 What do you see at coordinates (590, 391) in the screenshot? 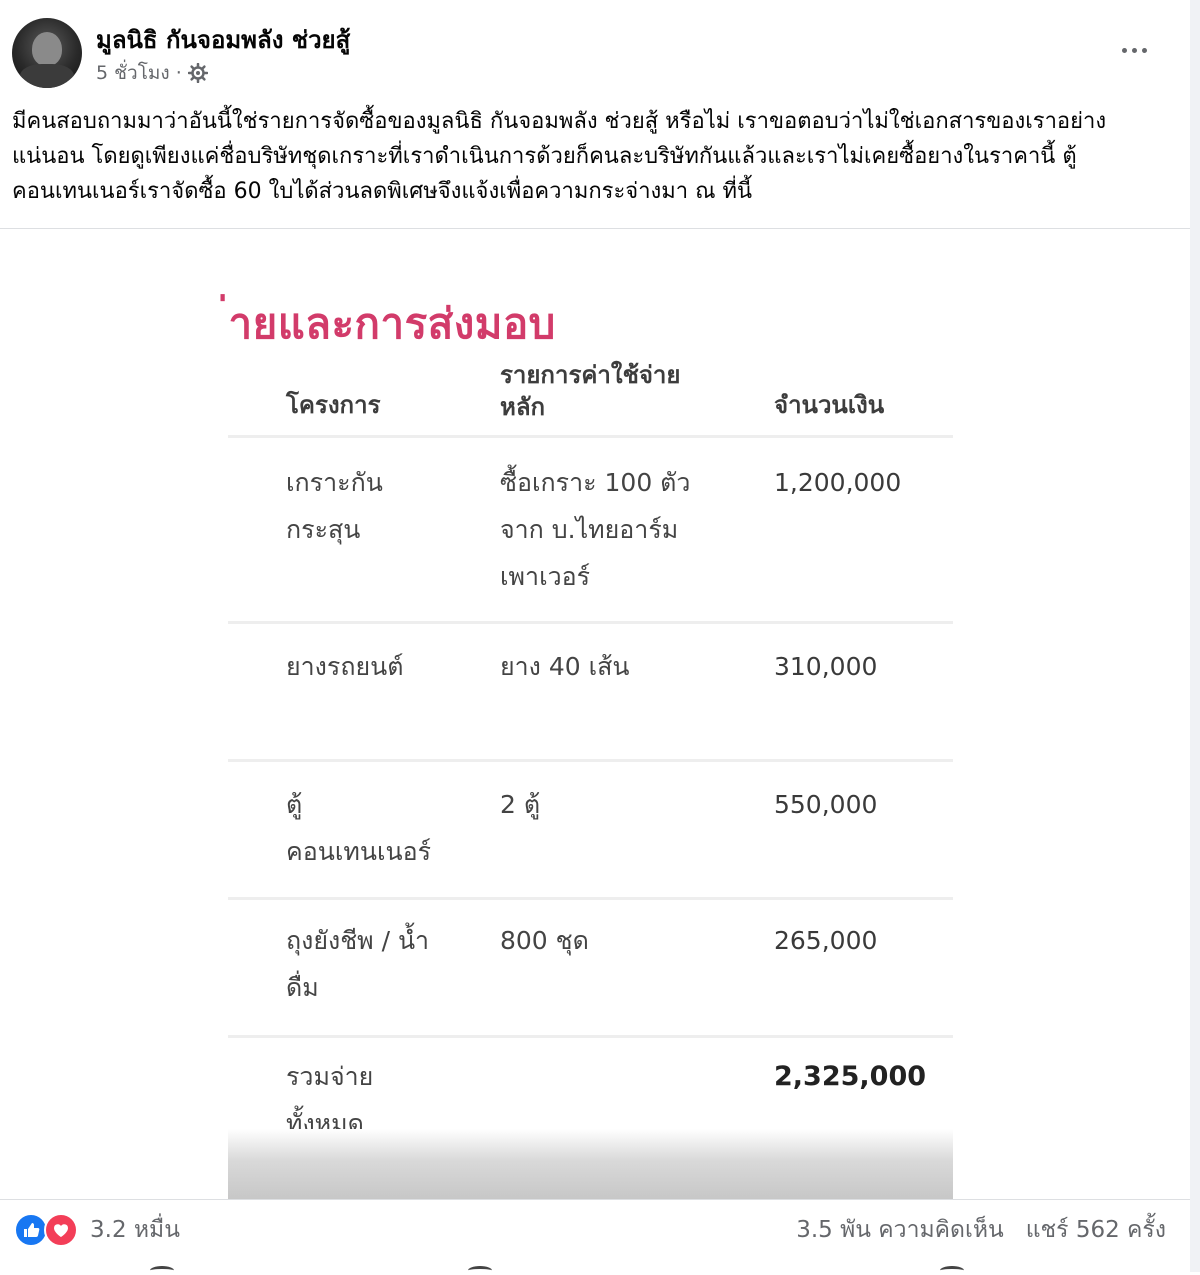
I see `header-expense: รายการค่าใช้จ่าย หลัก` at bounding box center [590, 391].